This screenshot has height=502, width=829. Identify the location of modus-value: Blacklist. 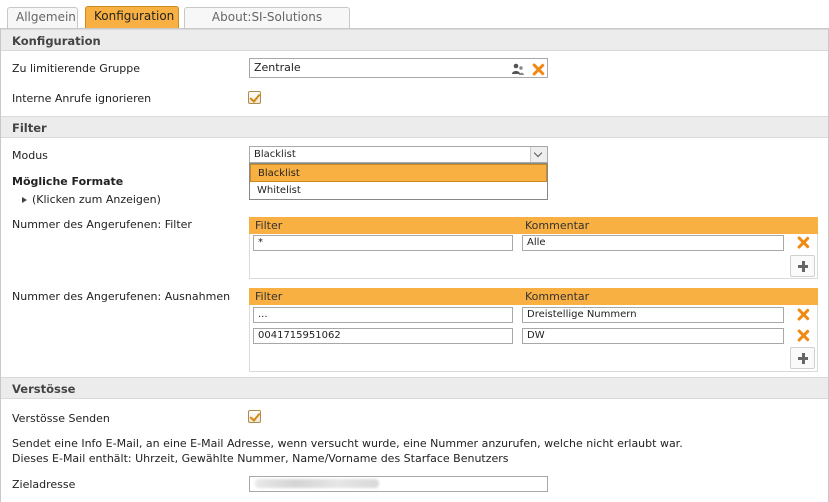
(275, 154).